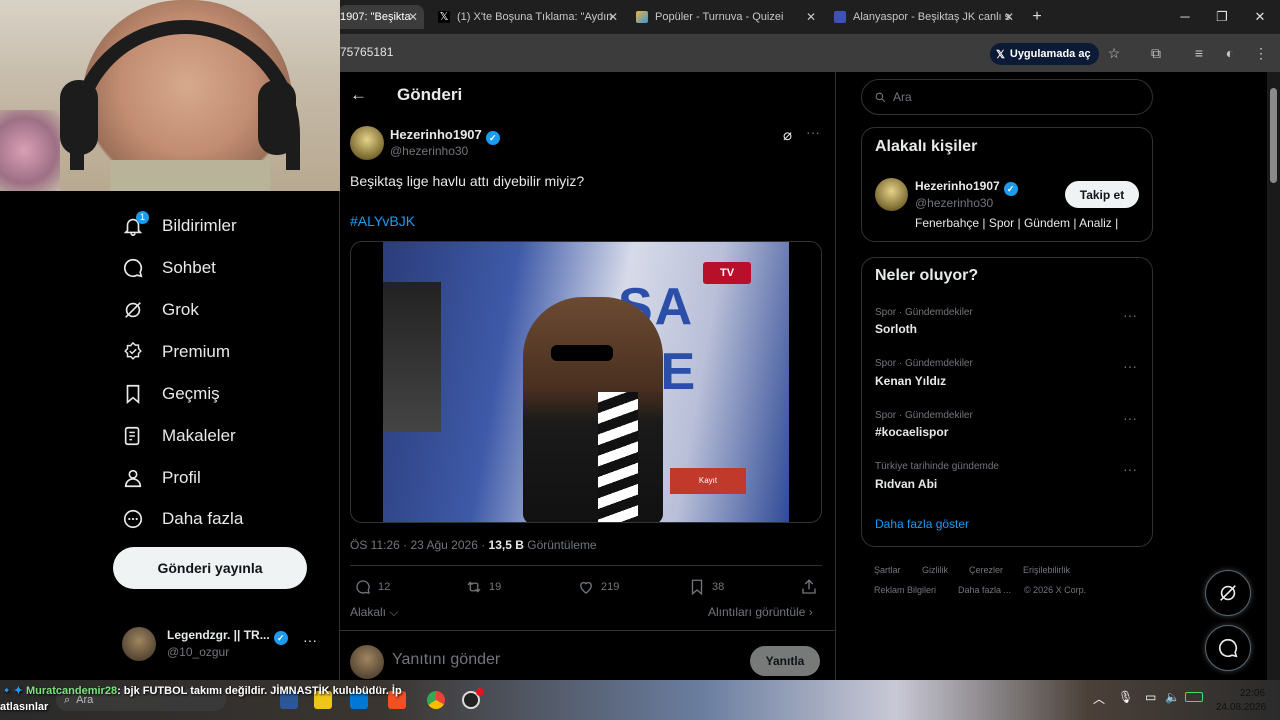 This screenshot has height=720, width=1280. Describe the element at coordinates (139, 644) in the screenshot. I see `account-avatar` at that location.